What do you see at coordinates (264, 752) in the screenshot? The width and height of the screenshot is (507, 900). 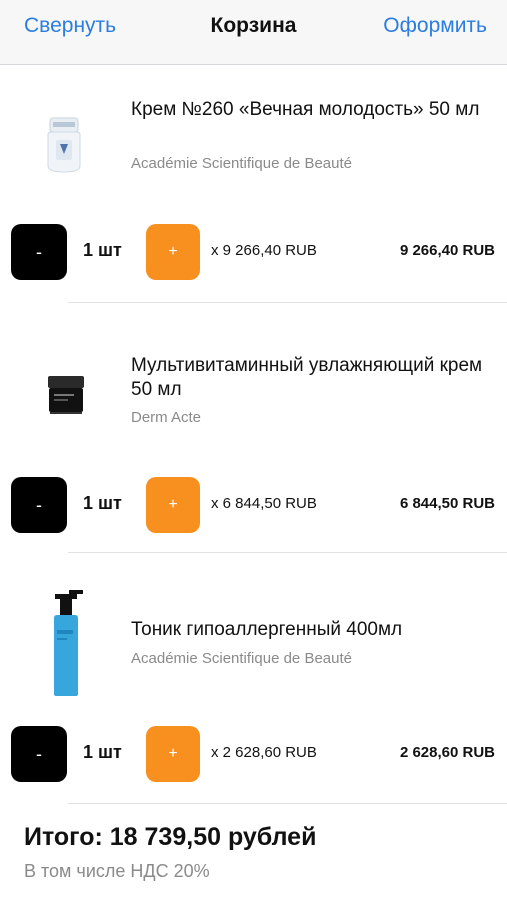 I see `unit-price: x 2 628,60 RUB` at bounding box center [264, 752].